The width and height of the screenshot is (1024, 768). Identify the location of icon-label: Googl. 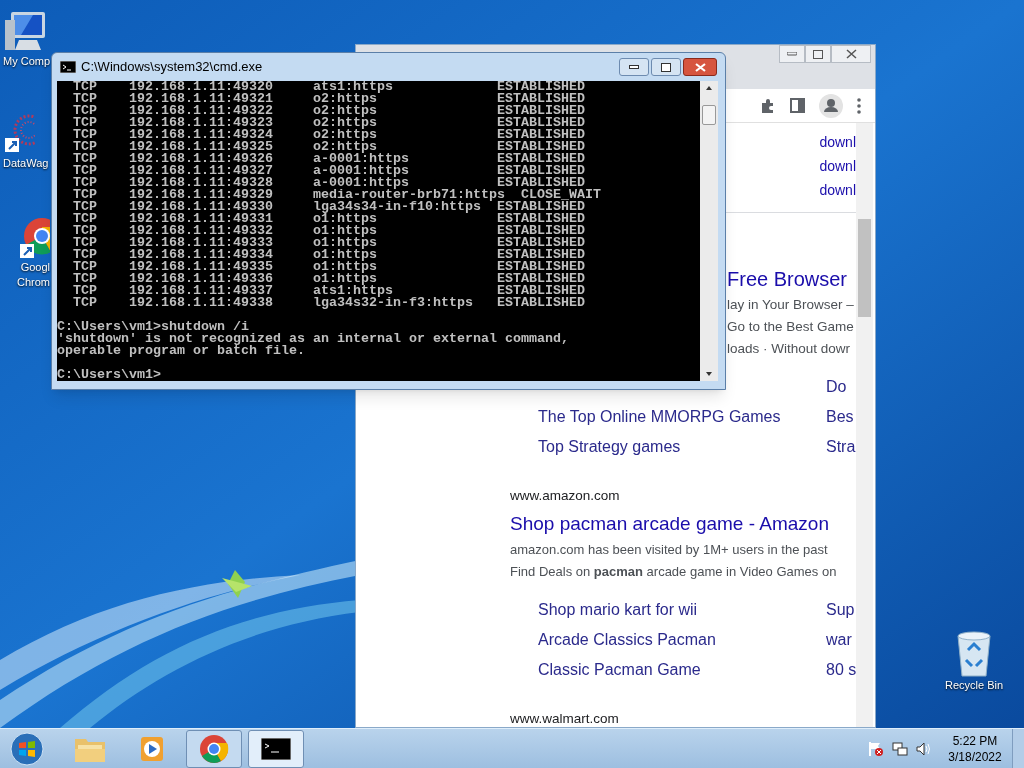
(35, 267).